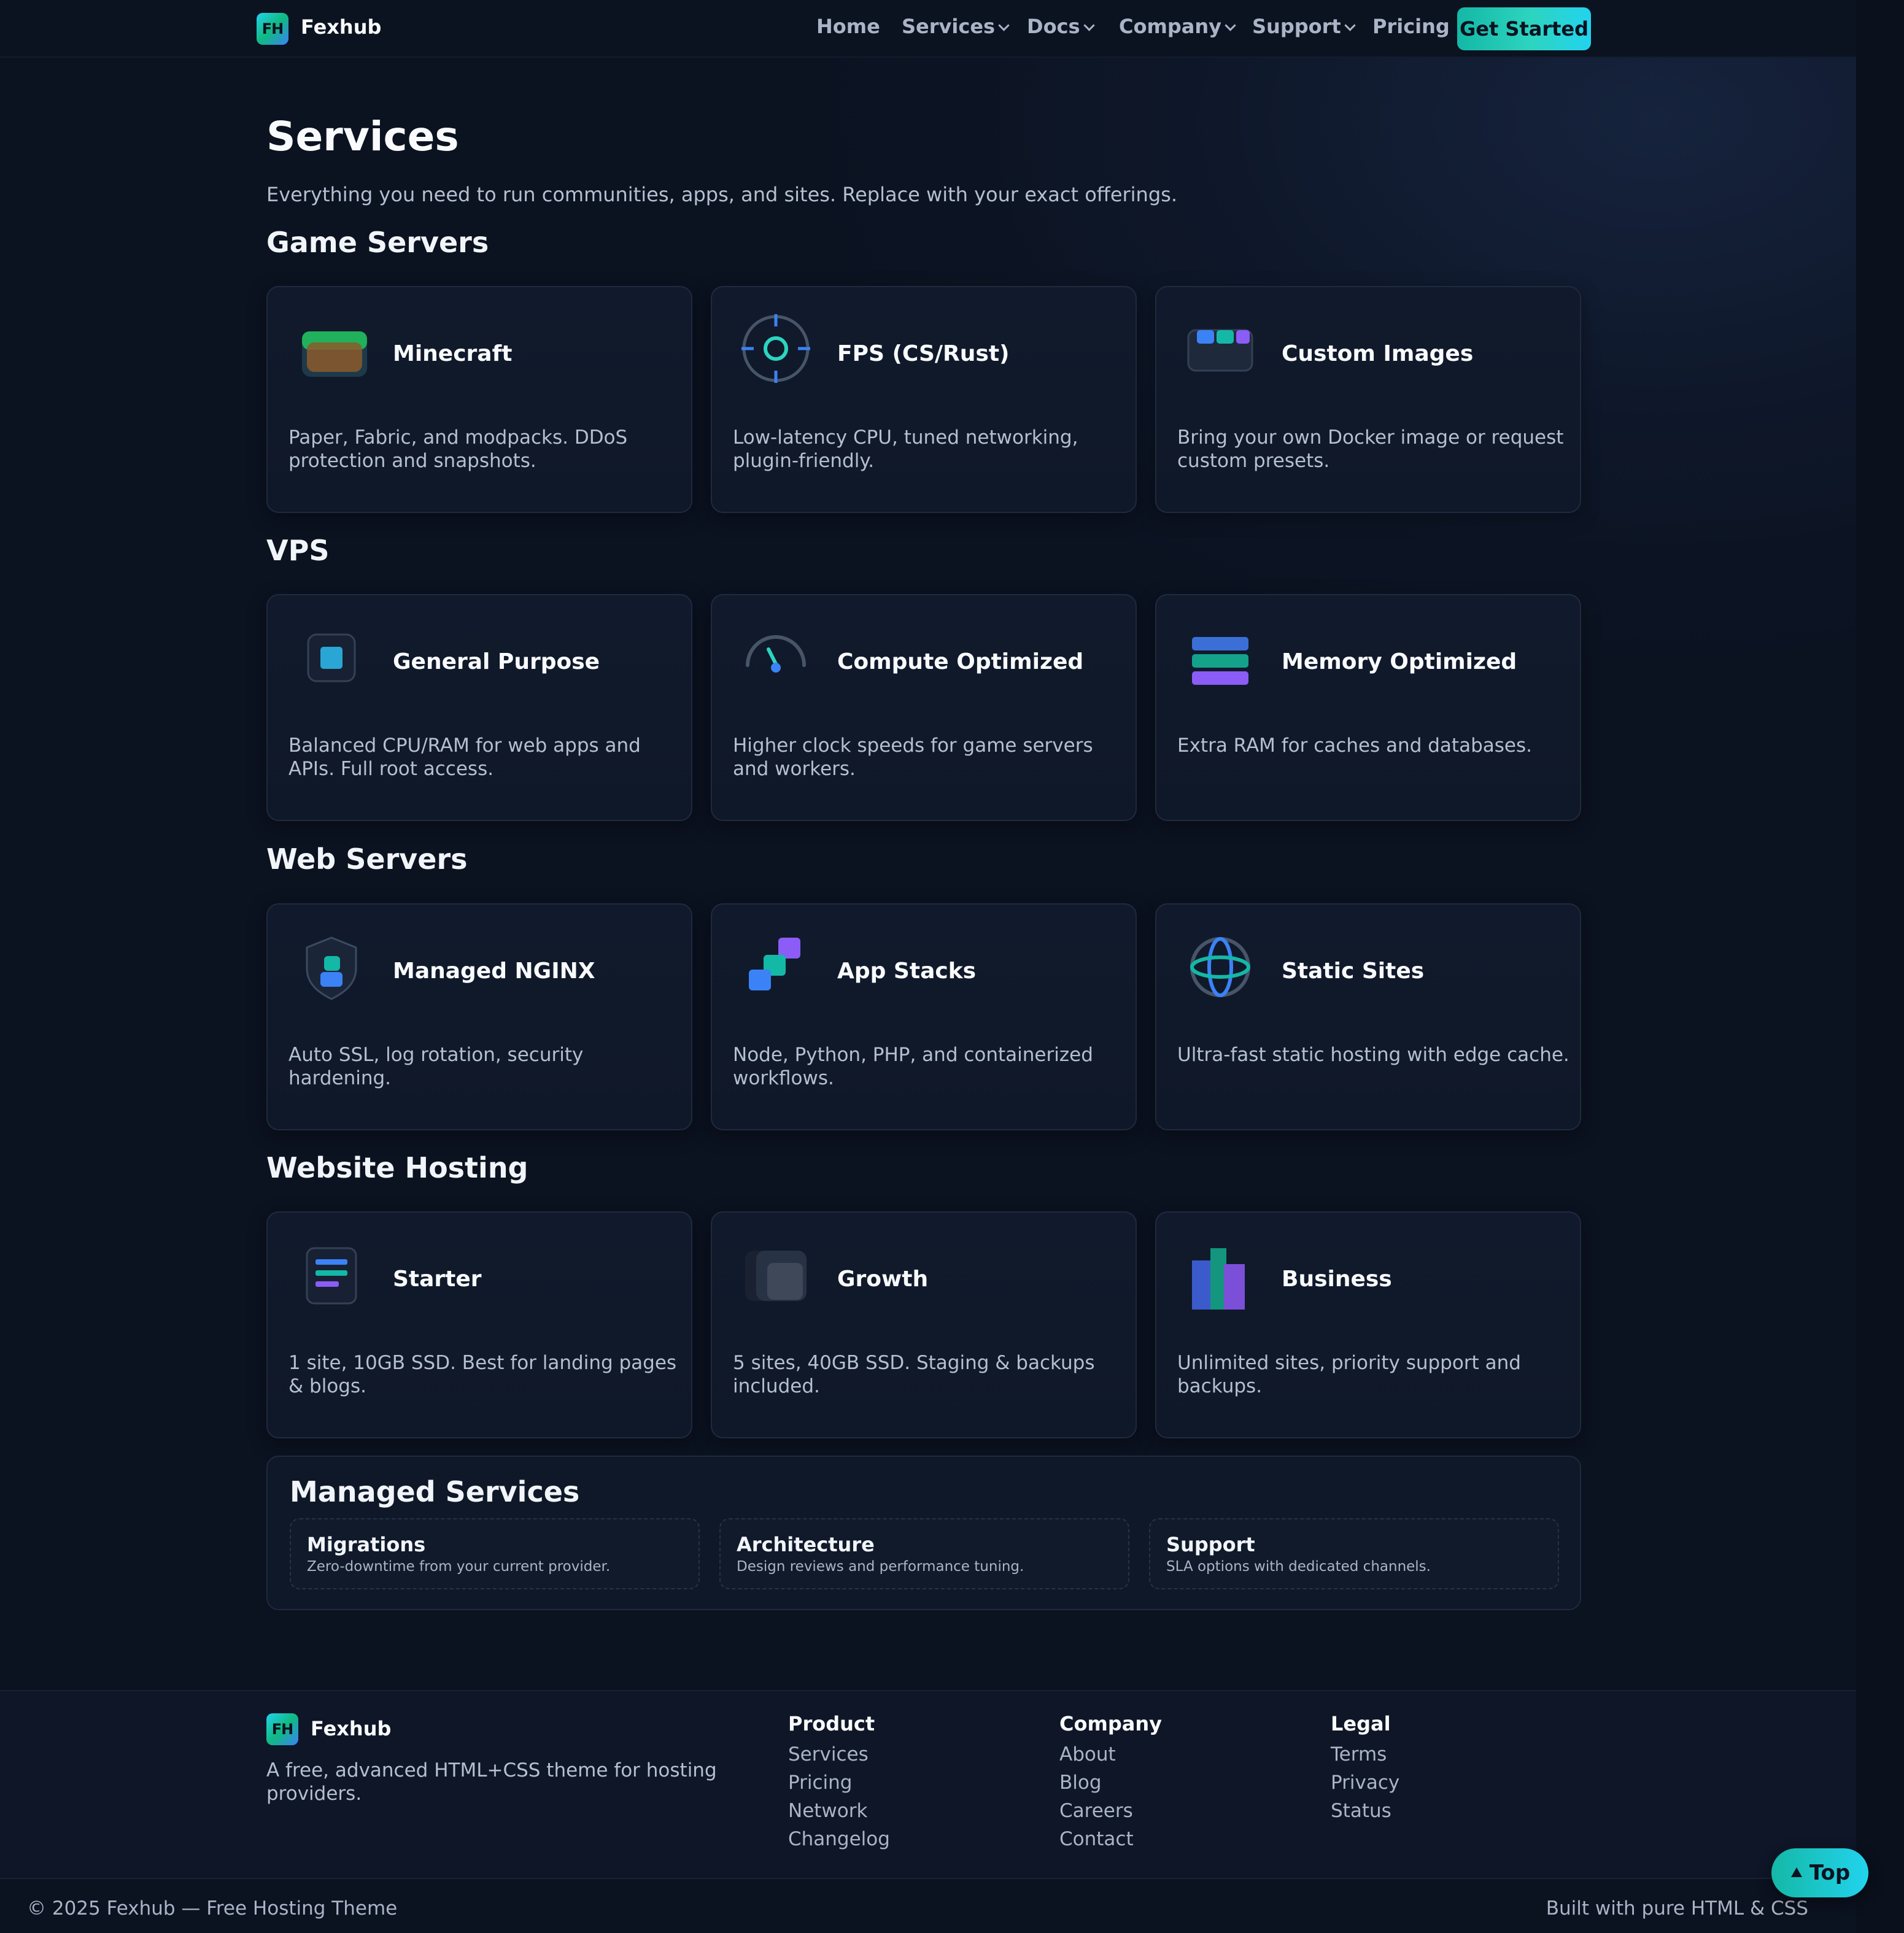  Describe the element at coordinates (341, 27) in the screenshot. I see `brand-name: Fexhub` at that location.